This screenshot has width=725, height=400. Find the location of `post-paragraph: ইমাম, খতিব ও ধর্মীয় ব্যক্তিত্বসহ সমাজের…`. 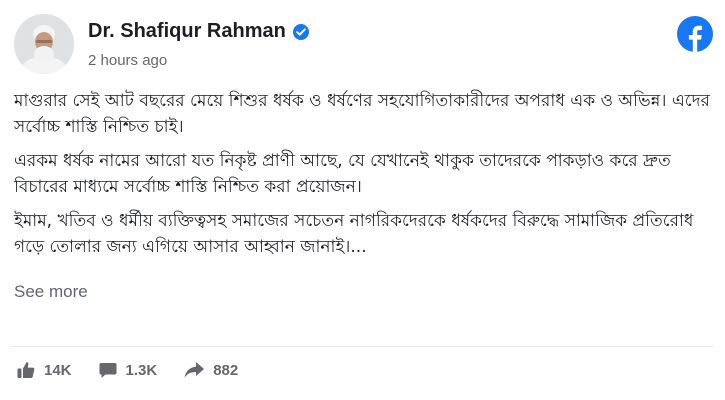

post-paragraph: ইমাম, খতিব ও ধর্মীয় ব্যক্তিত্বসহ সমাজের… is located at coordinates (354, 234).